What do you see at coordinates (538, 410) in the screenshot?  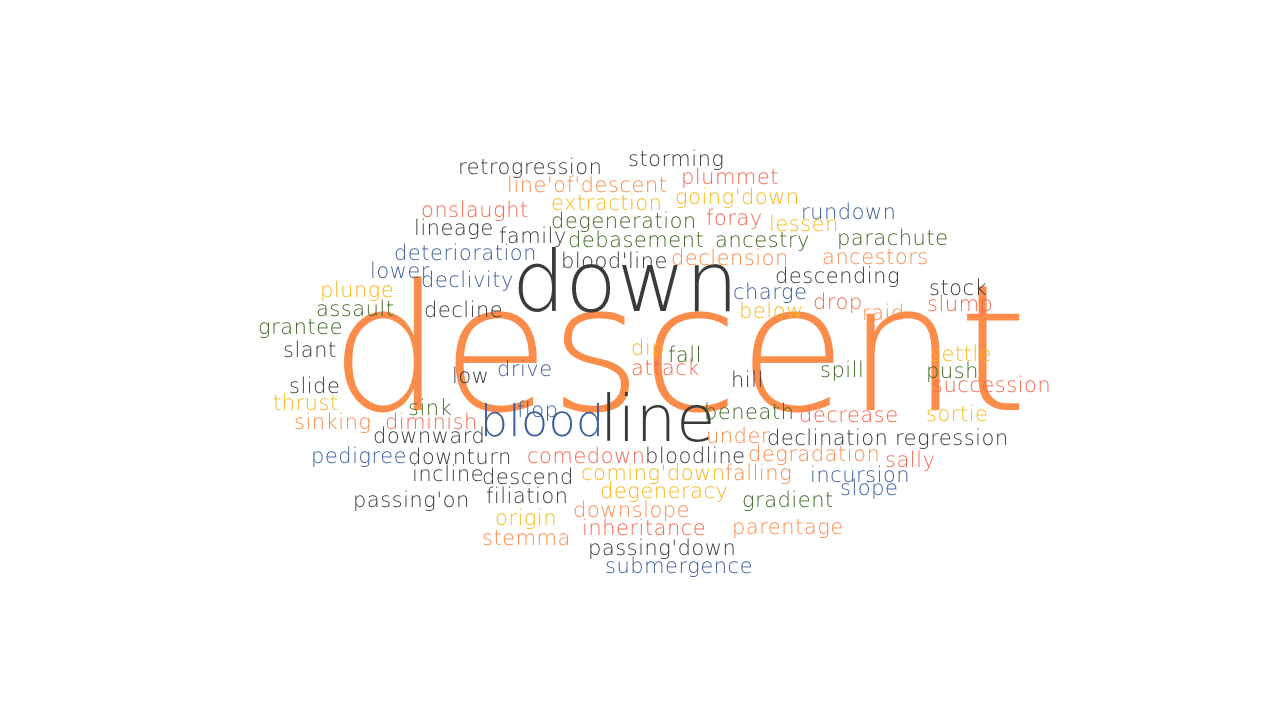 I see `word-flop: flop` at bounding box center [538, 410].